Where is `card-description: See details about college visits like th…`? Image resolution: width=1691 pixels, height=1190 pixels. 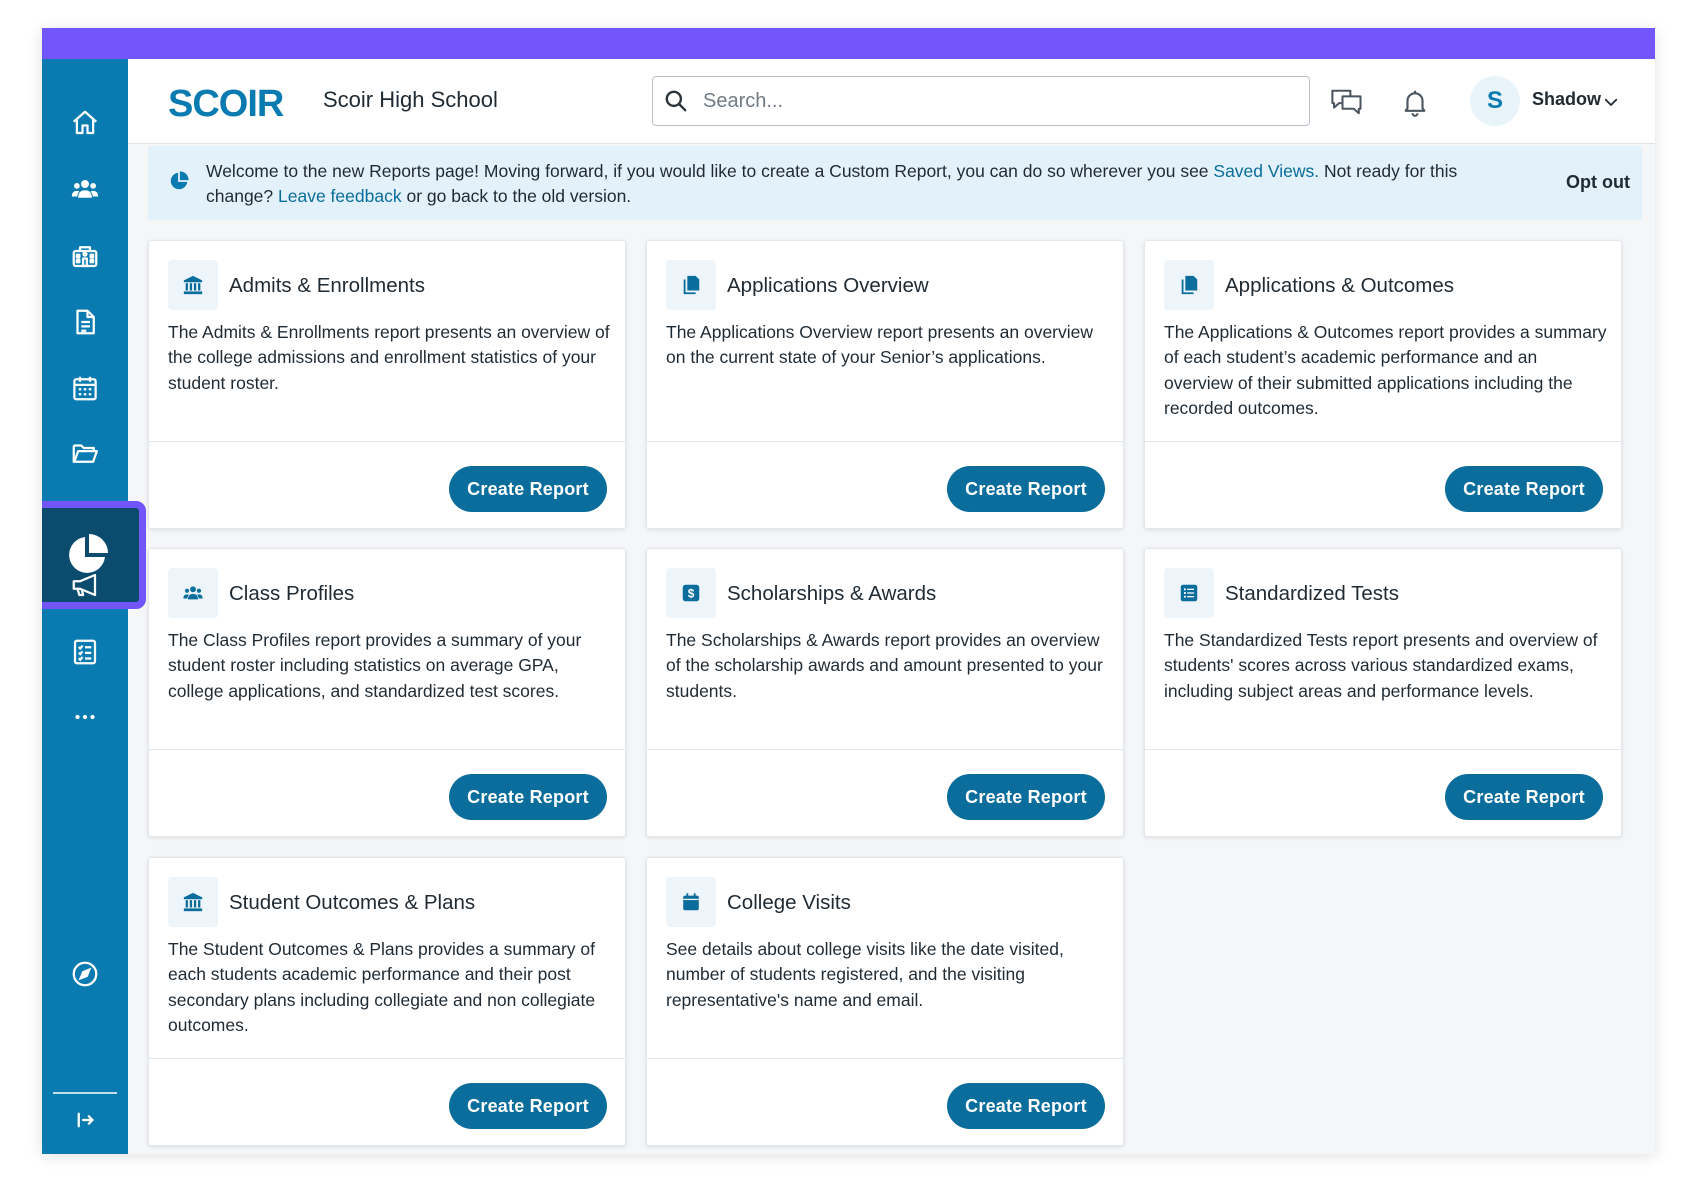
card-description: See details about college visits like th… is located at coordinates (865, 974).